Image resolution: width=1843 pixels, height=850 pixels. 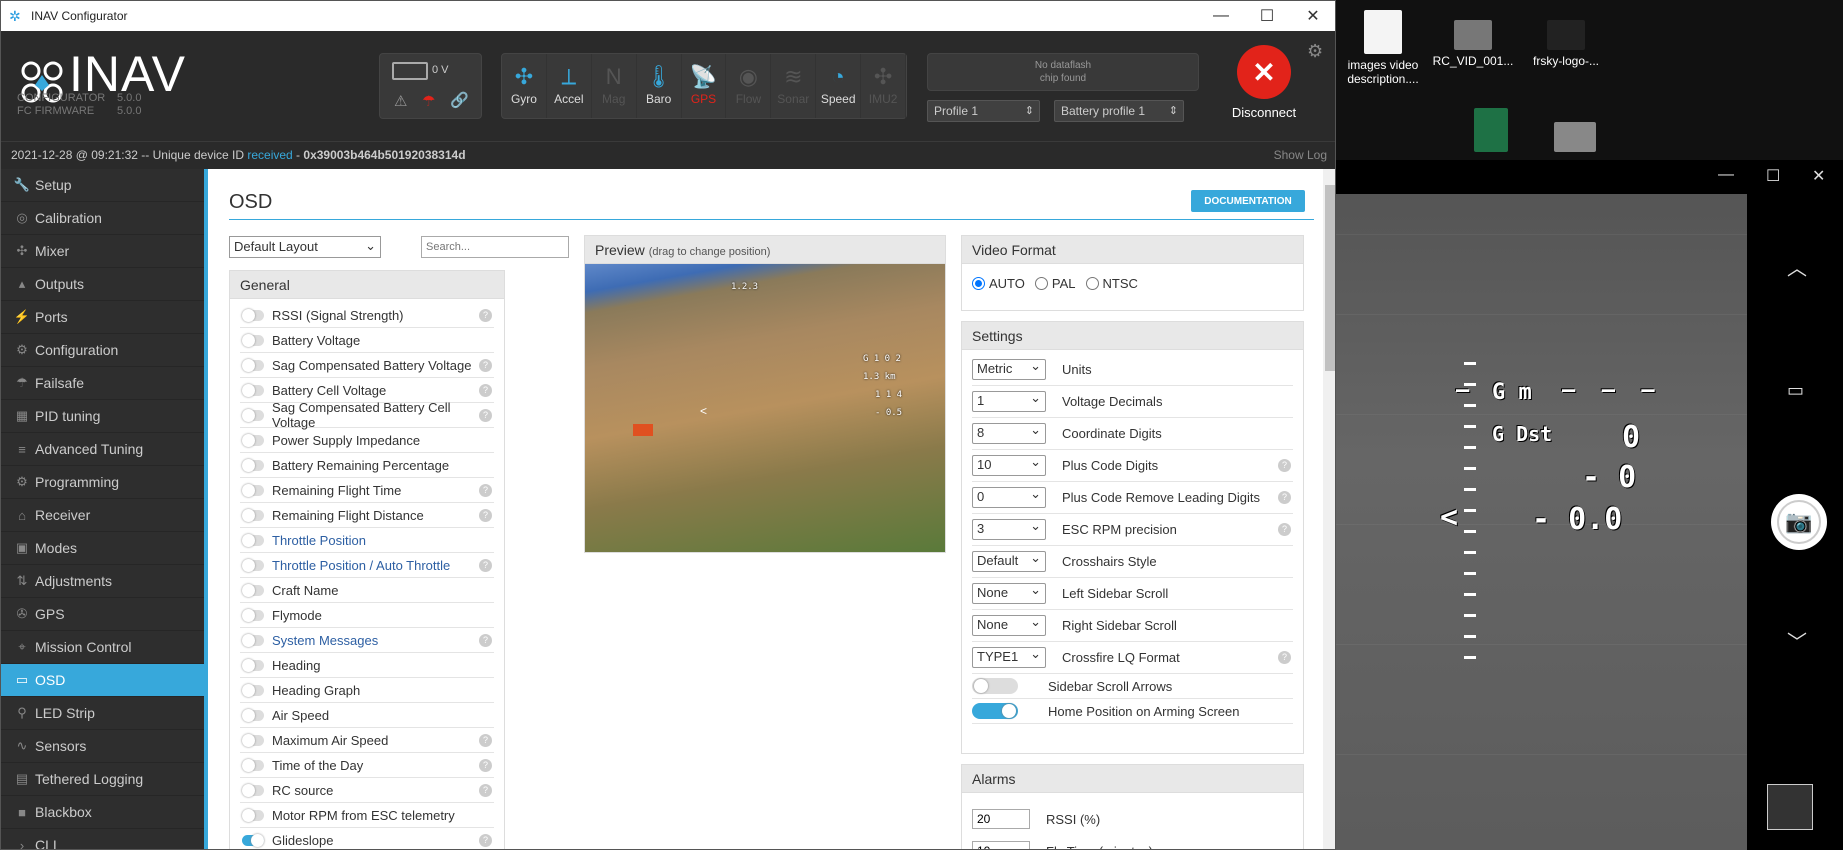 What do you see at coordinates (102, 218) in the screenshot?
I see `sidebar-item-calibration: ◎ Calibration` at bounding box center [102, 218].